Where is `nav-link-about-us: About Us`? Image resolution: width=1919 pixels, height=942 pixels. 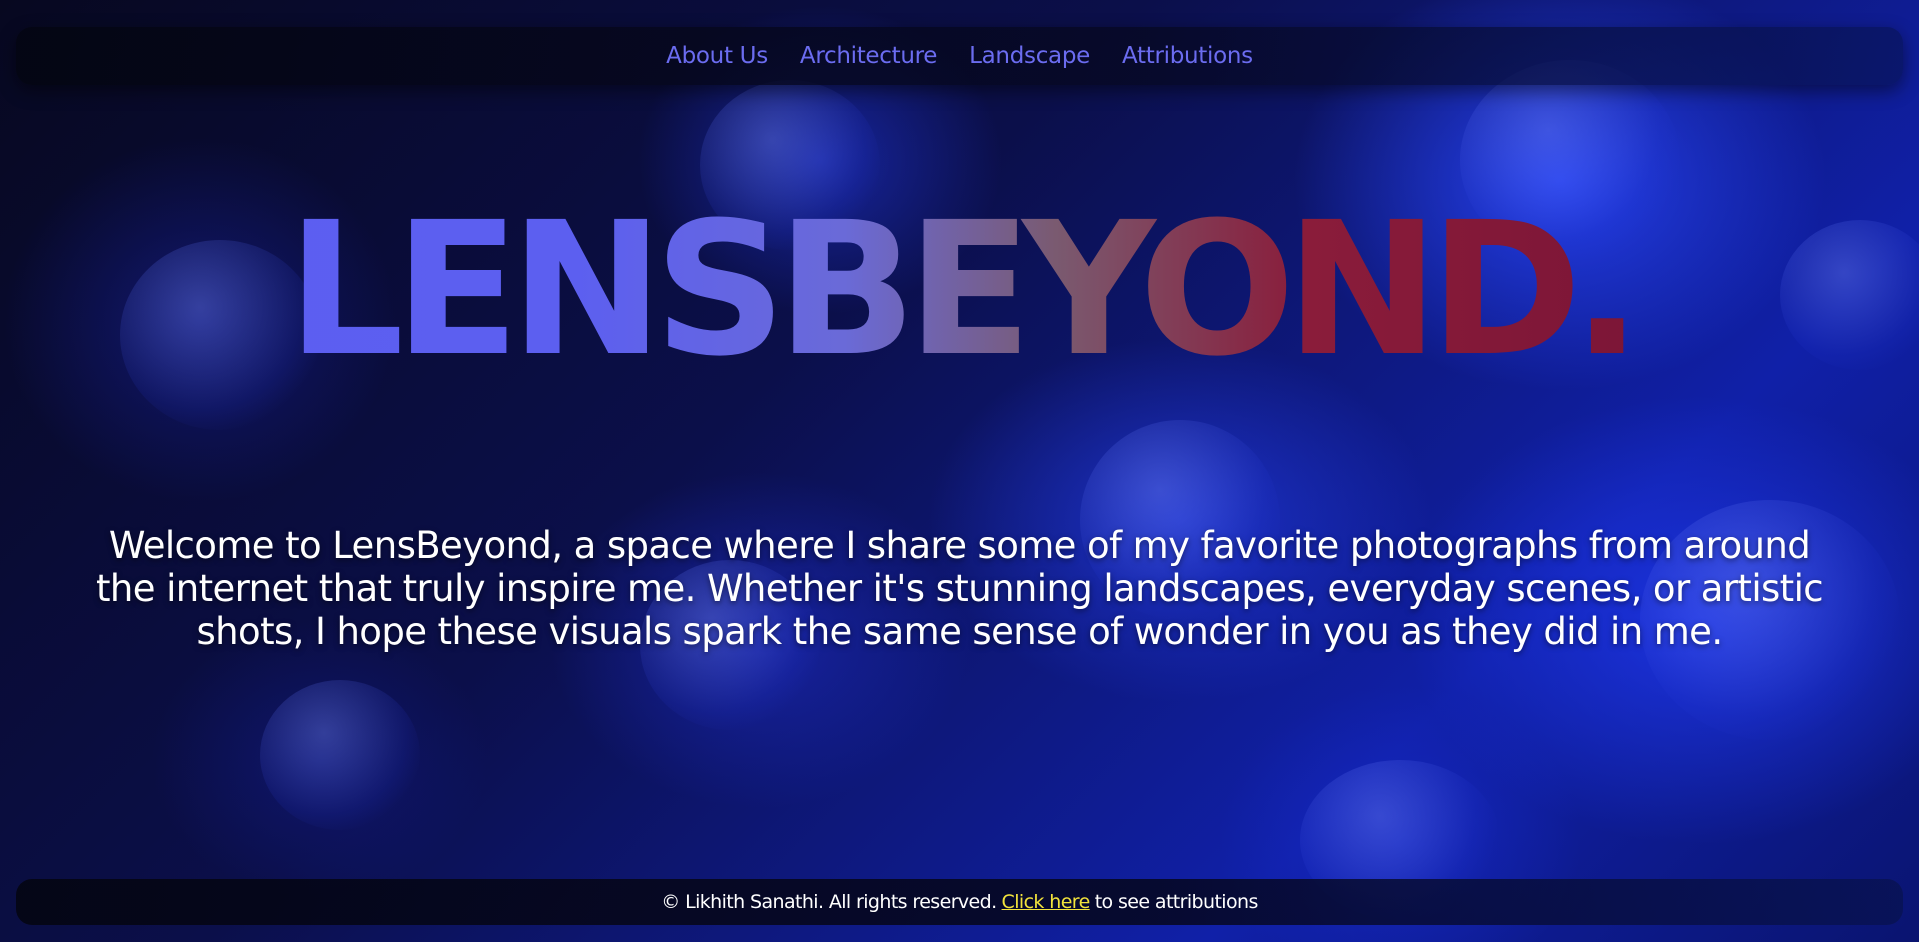 nav-link-about-us: About Us is located at coordinates (717, 56).